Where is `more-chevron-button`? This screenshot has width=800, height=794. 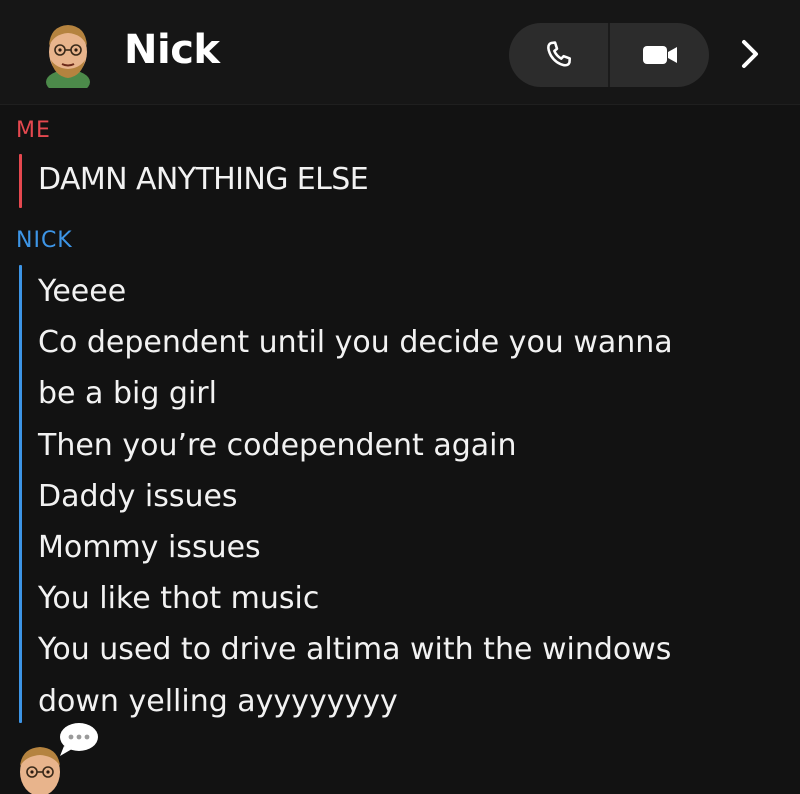 more-chevron-button is located at coordinates (750, 54).